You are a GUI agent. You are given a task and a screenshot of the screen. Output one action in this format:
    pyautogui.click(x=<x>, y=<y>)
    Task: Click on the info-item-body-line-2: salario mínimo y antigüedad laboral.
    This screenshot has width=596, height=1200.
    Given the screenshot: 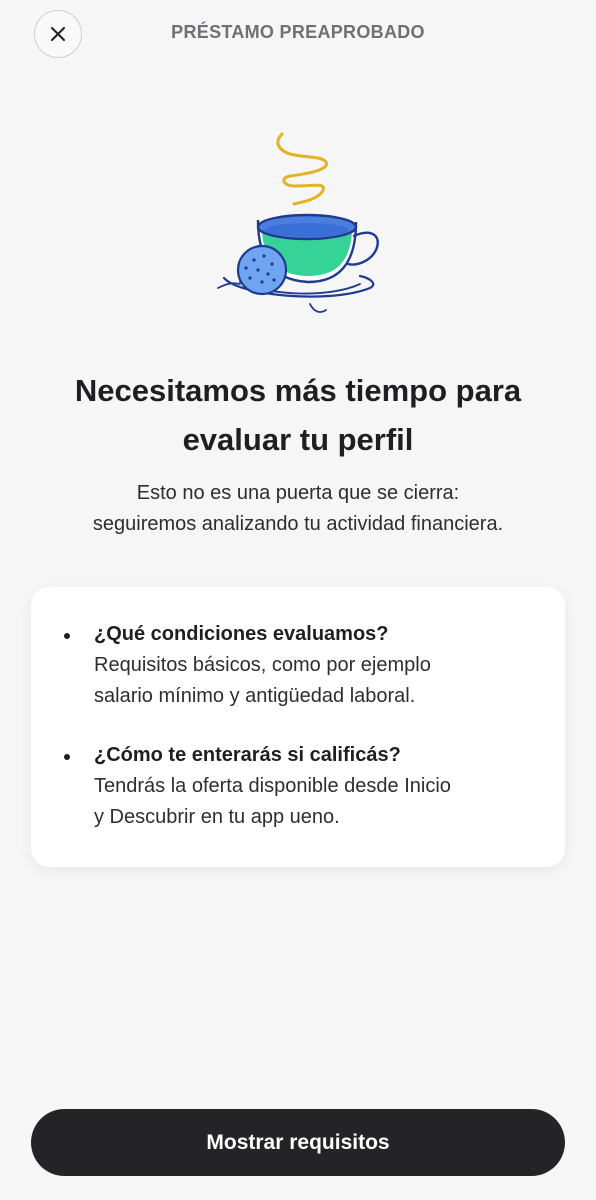 What is the action you would take?
    pyautogui.click(x=255, y=696)
    